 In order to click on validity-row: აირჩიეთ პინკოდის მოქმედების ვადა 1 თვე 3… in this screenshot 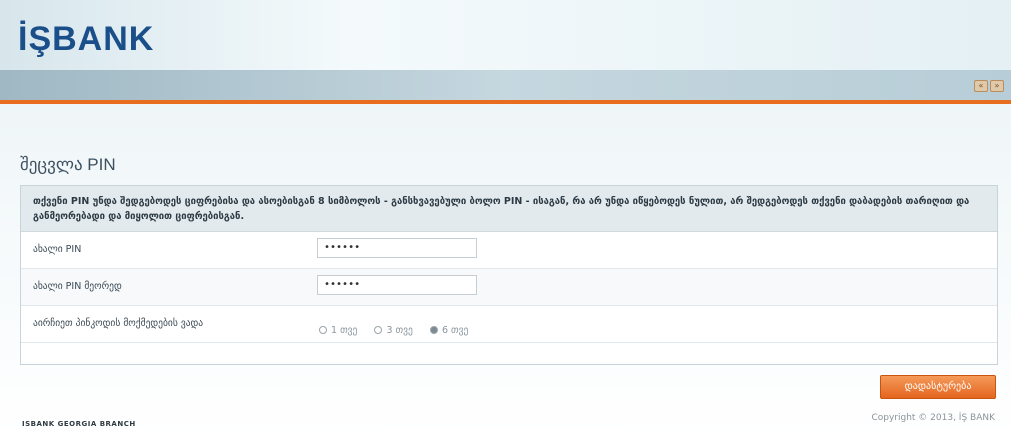, I will do `click(509, 324)`.